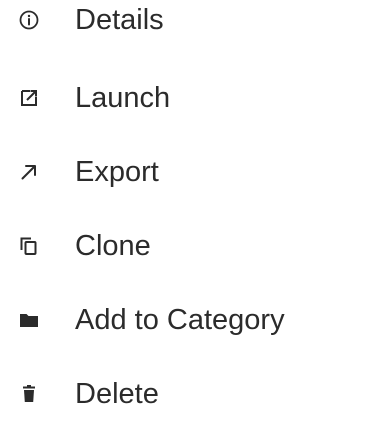  I want to click on menu-item-label: Delete, so click(117, 394).